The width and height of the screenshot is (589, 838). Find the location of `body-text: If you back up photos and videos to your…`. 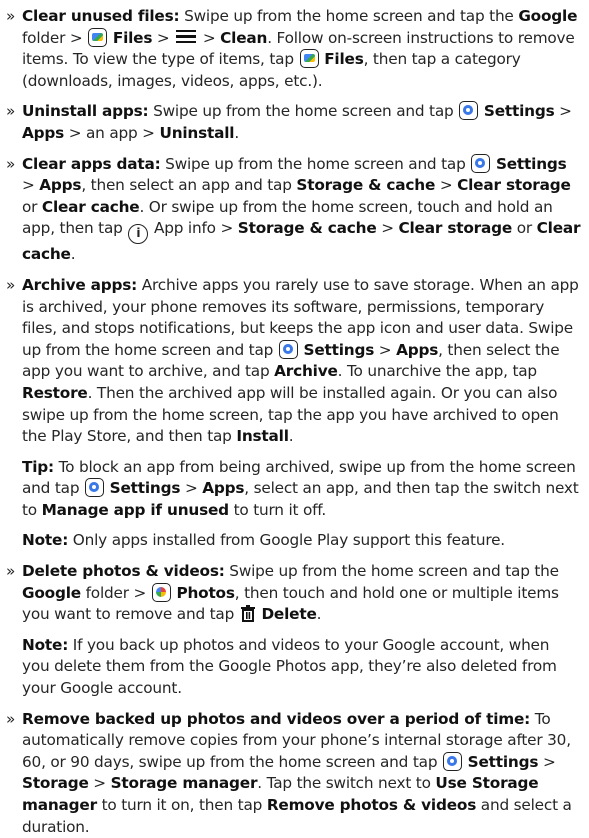

body-text: If you back up photos and videos to your… is located at coordinates (289, 666).